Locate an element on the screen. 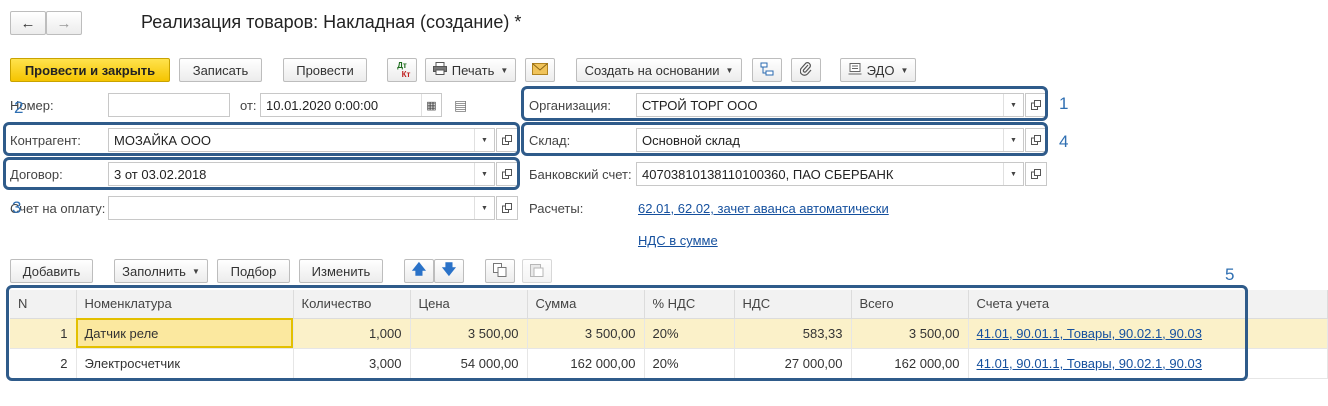 The width and height of the screenshot is (1328, 406). column-header-sum: Сумма is located at coordinates (586, 304).